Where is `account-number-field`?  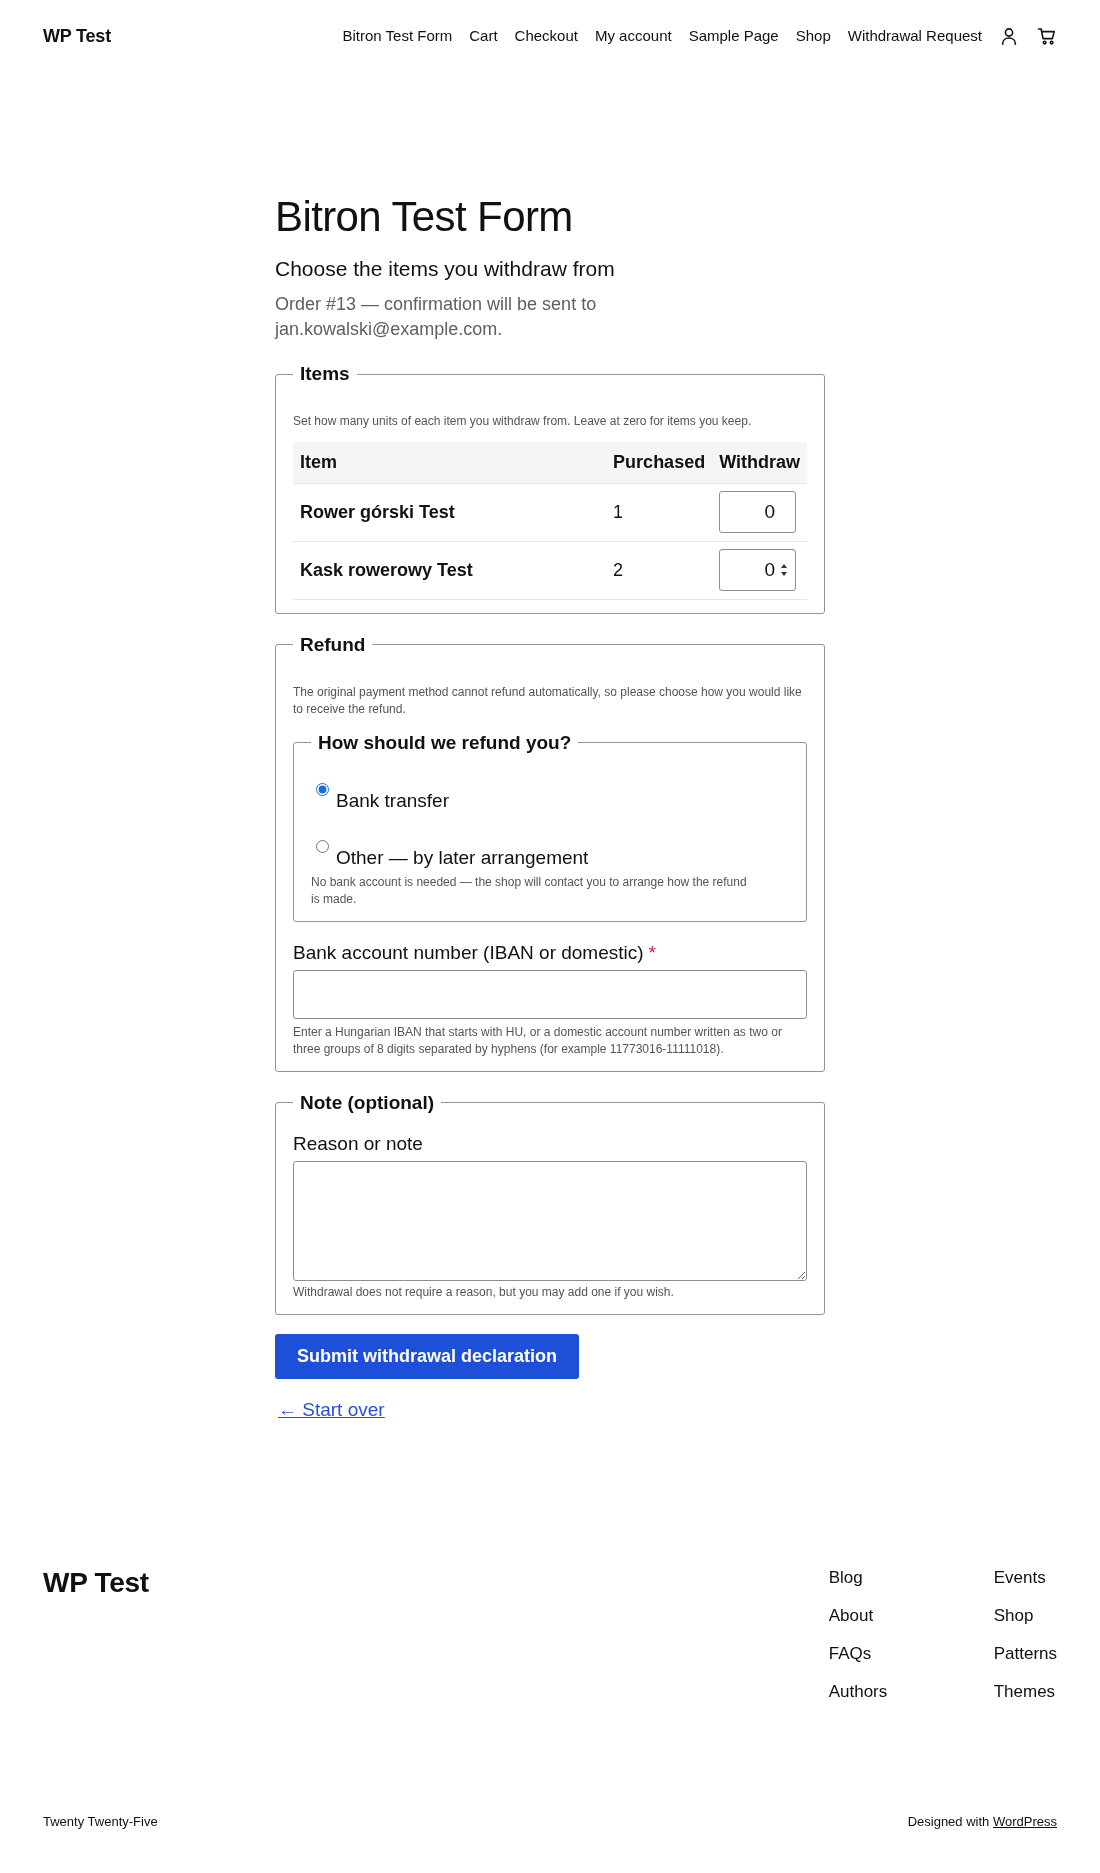 account-number-field is located at coordinates (550, 994).